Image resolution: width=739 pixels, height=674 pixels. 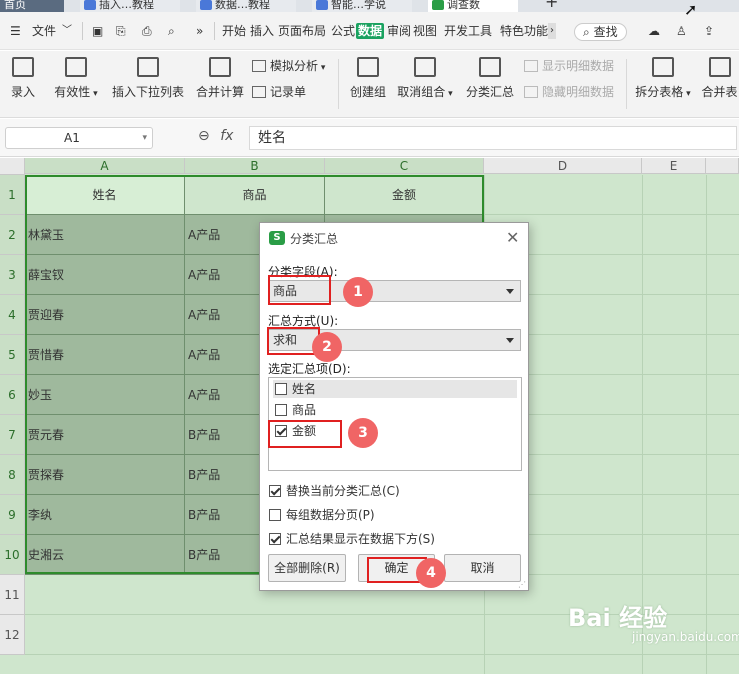 I want to click on cloud-icon: ☁, so click(x=654, y=31).